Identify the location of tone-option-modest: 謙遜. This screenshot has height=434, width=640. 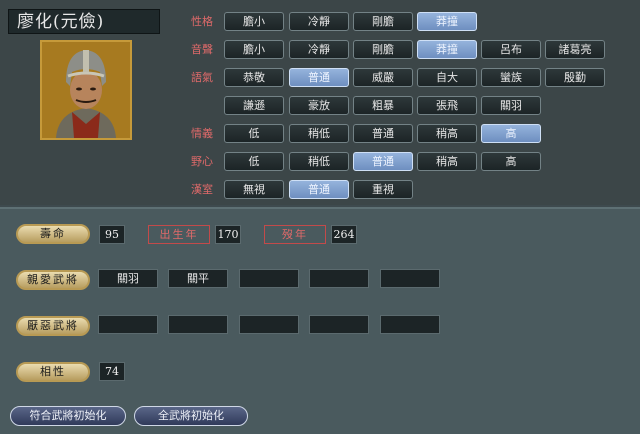
(254, 105).